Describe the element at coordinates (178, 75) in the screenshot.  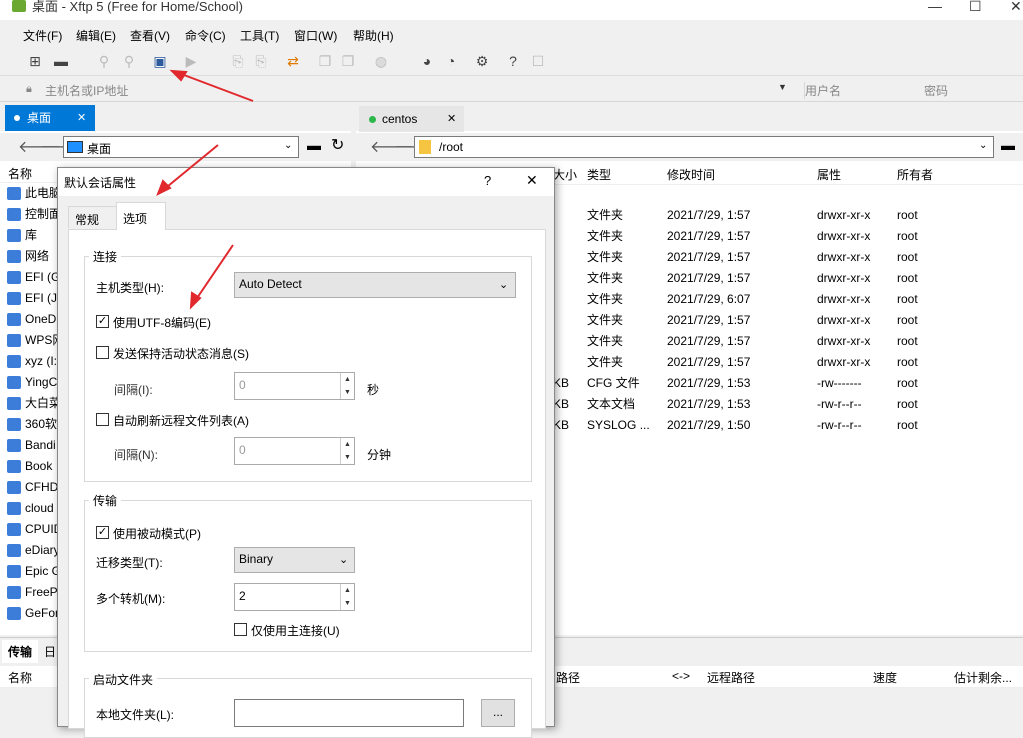
I see `arrow-1-head` at that location.